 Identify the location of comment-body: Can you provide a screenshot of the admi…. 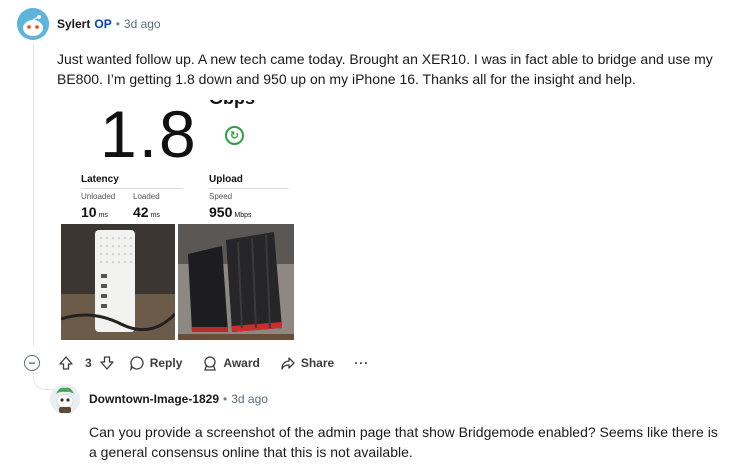
(403, 442).